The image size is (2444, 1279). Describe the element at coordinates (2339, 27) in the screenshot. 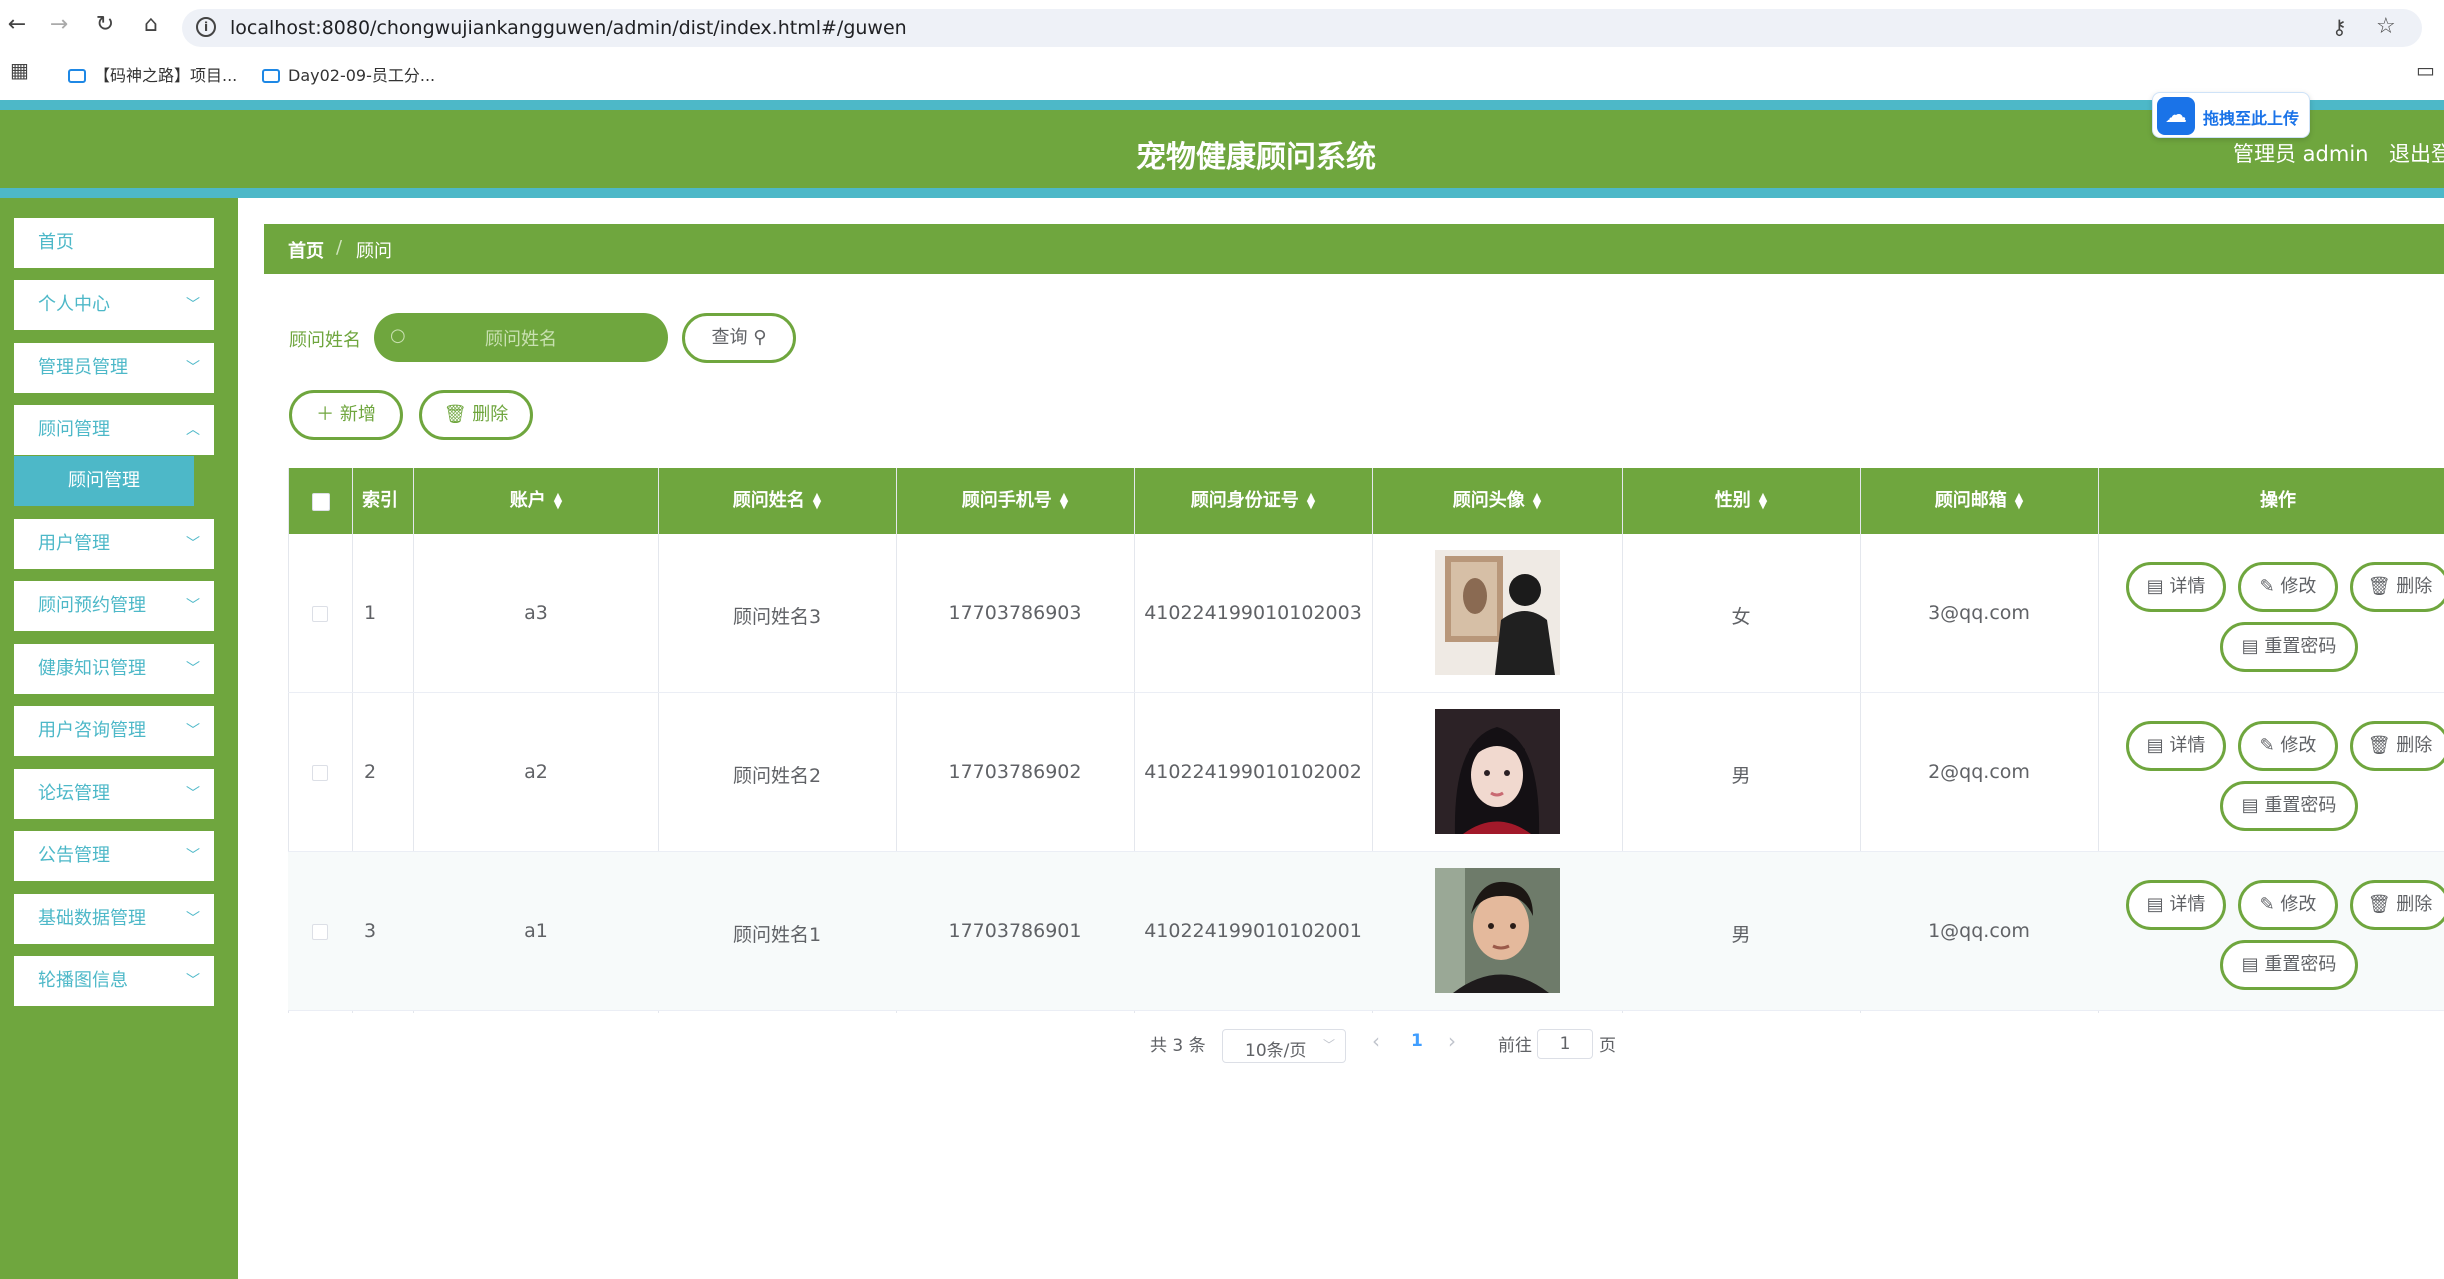

I see `key-icon: ⚷` at that location.